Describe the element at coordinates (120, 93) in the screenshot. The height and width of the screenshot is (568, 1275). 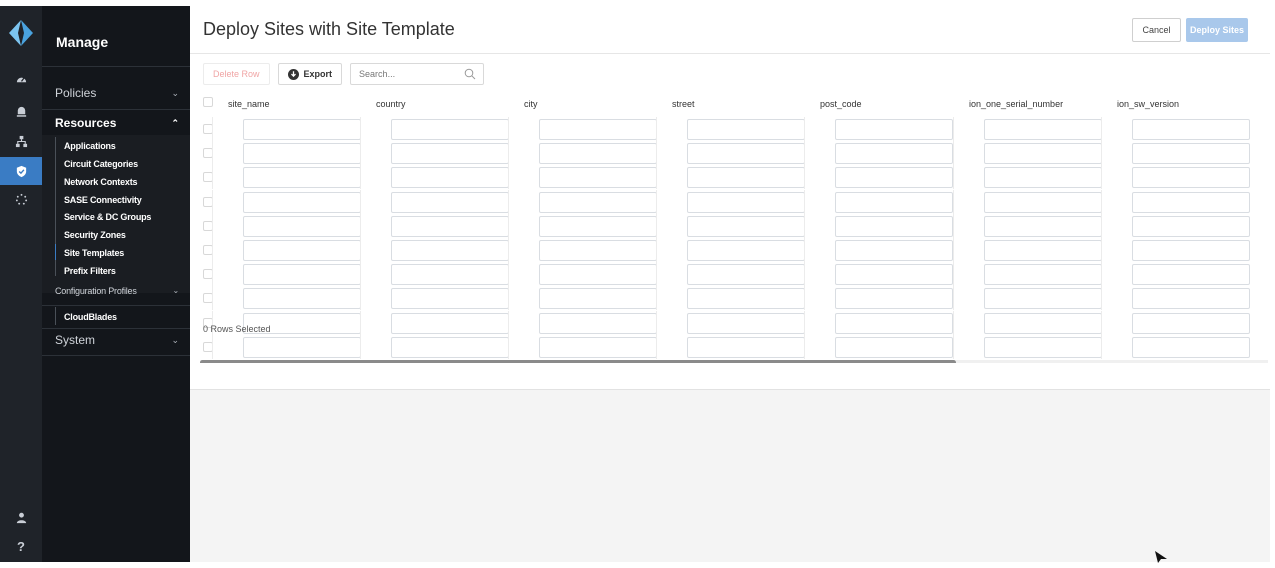
I see `nav-section-policies: Policies ⌄` at that location.